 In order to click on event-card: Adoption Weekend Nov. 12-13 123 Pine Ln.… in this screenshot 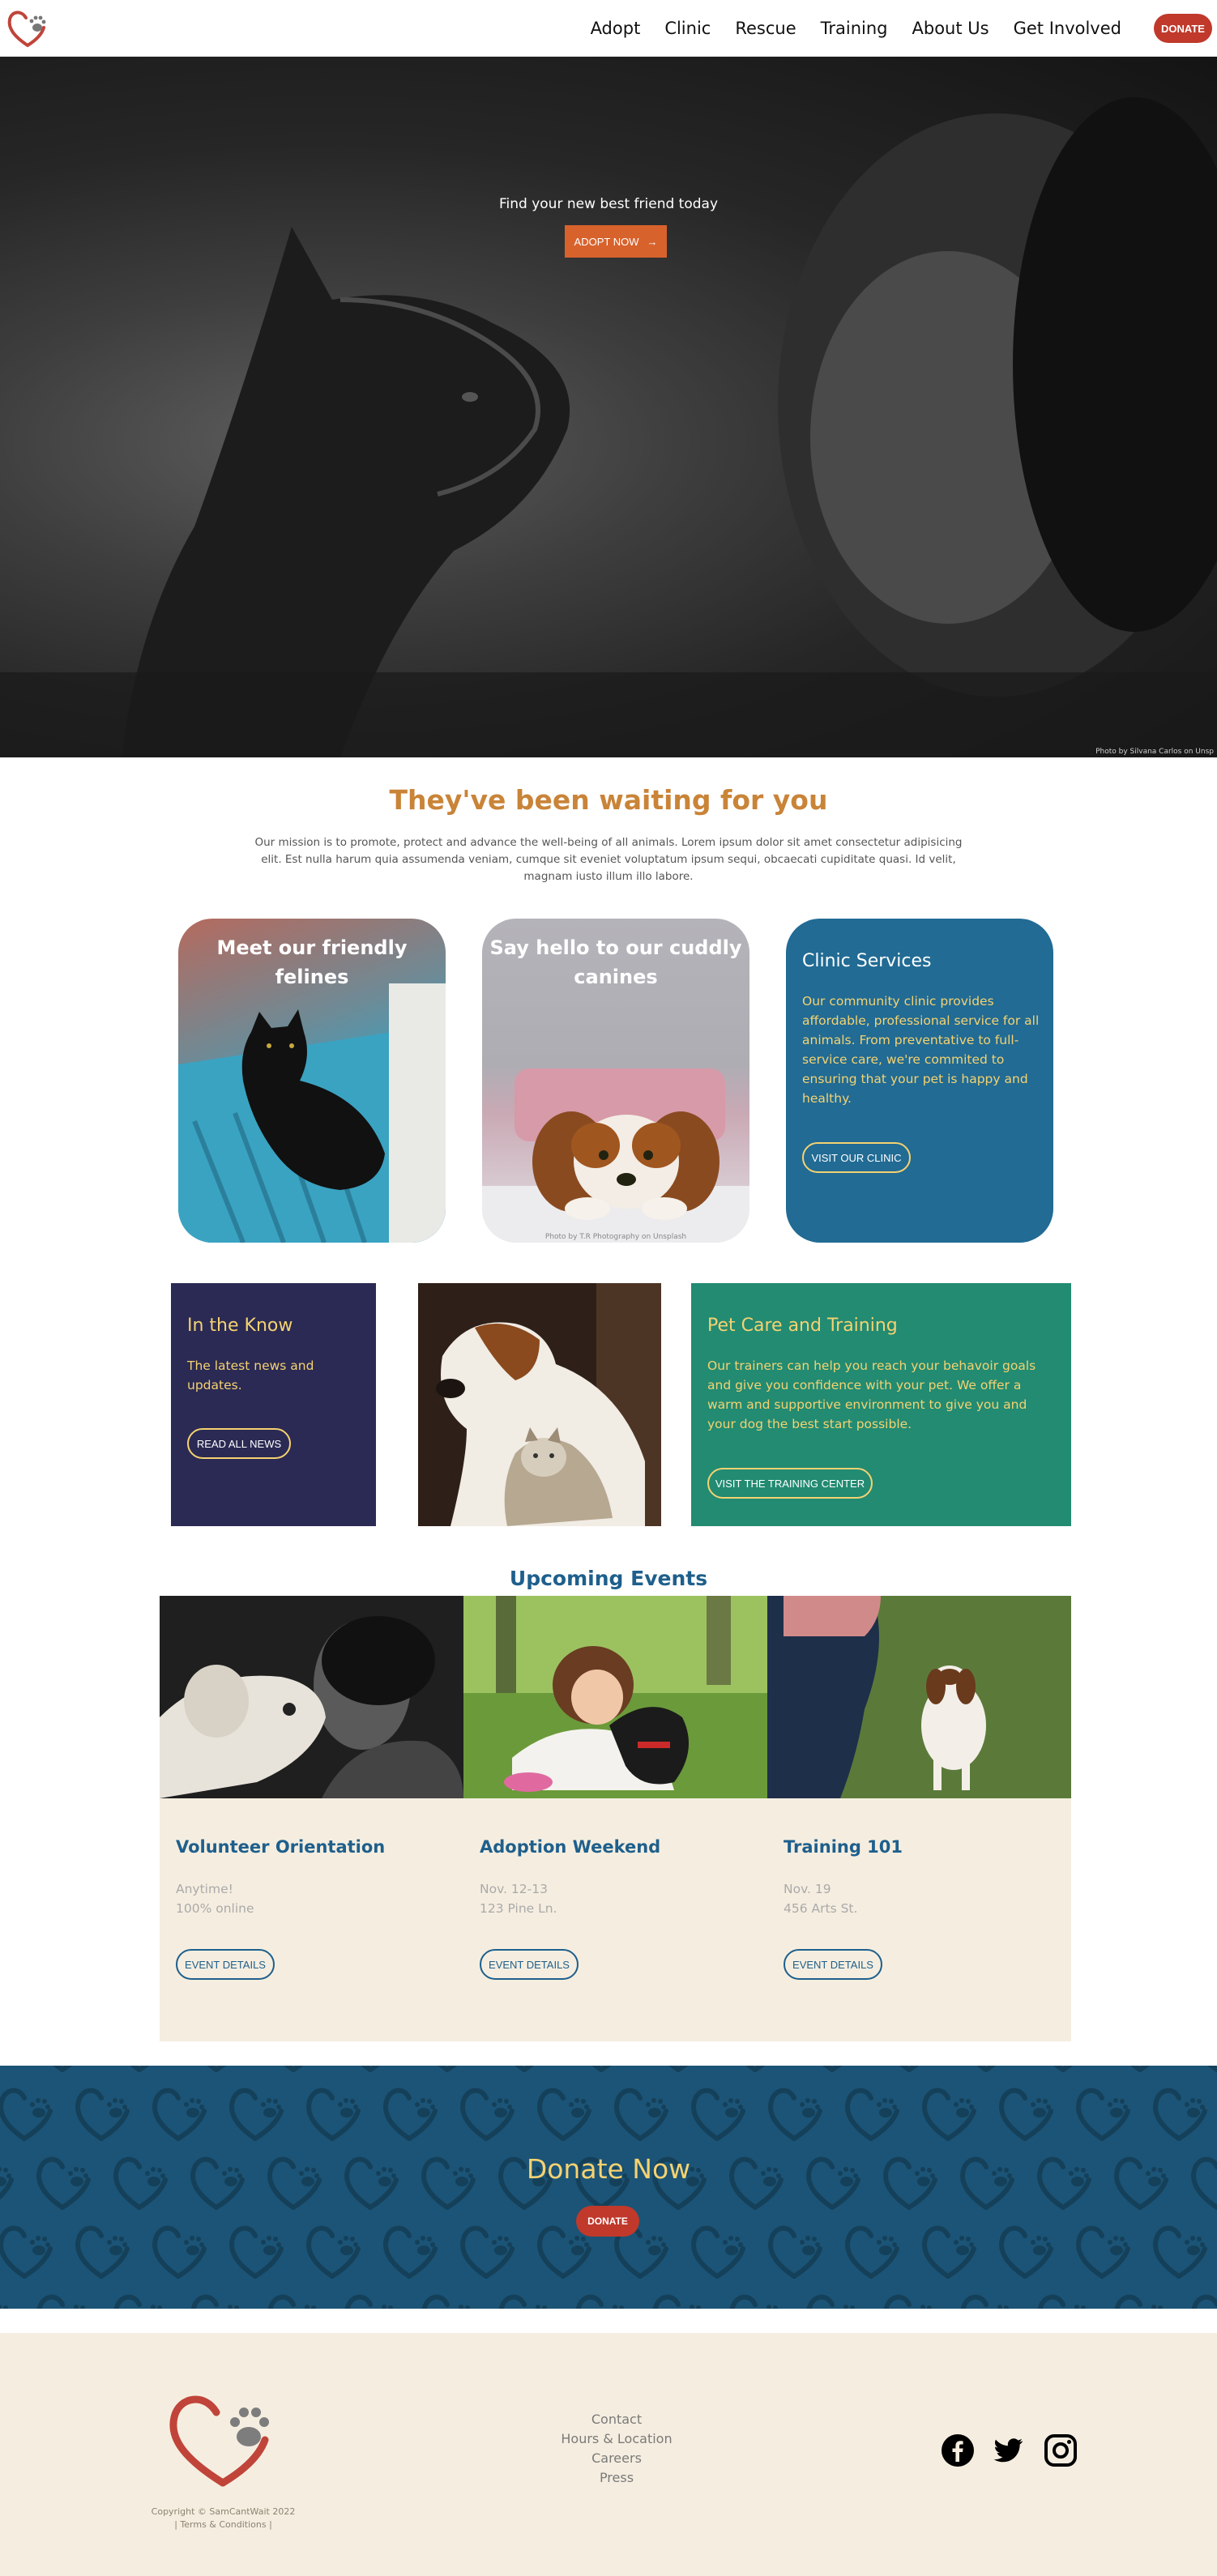, I will do `click(615, 1920)`.